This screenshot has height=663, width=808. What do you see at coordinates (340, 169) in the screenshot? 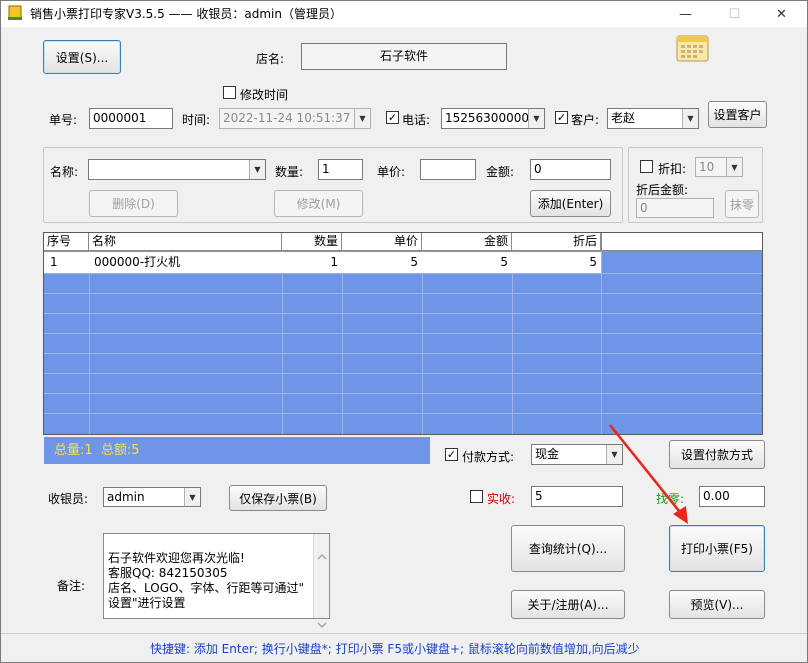
I see `qty-input: 1` at bounding box center [340, 169].